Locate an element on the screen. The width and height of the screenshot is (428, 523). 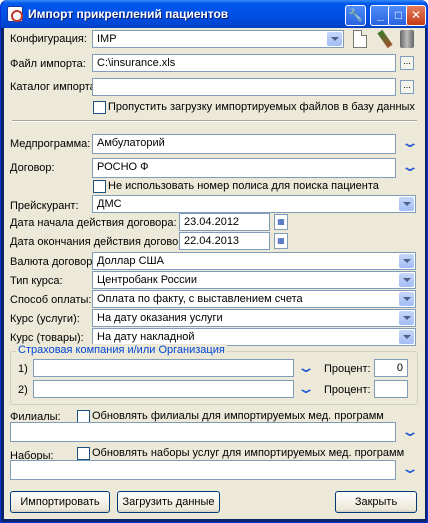
import-file-label: Файл импорта: is located at coordinates (48, 64).